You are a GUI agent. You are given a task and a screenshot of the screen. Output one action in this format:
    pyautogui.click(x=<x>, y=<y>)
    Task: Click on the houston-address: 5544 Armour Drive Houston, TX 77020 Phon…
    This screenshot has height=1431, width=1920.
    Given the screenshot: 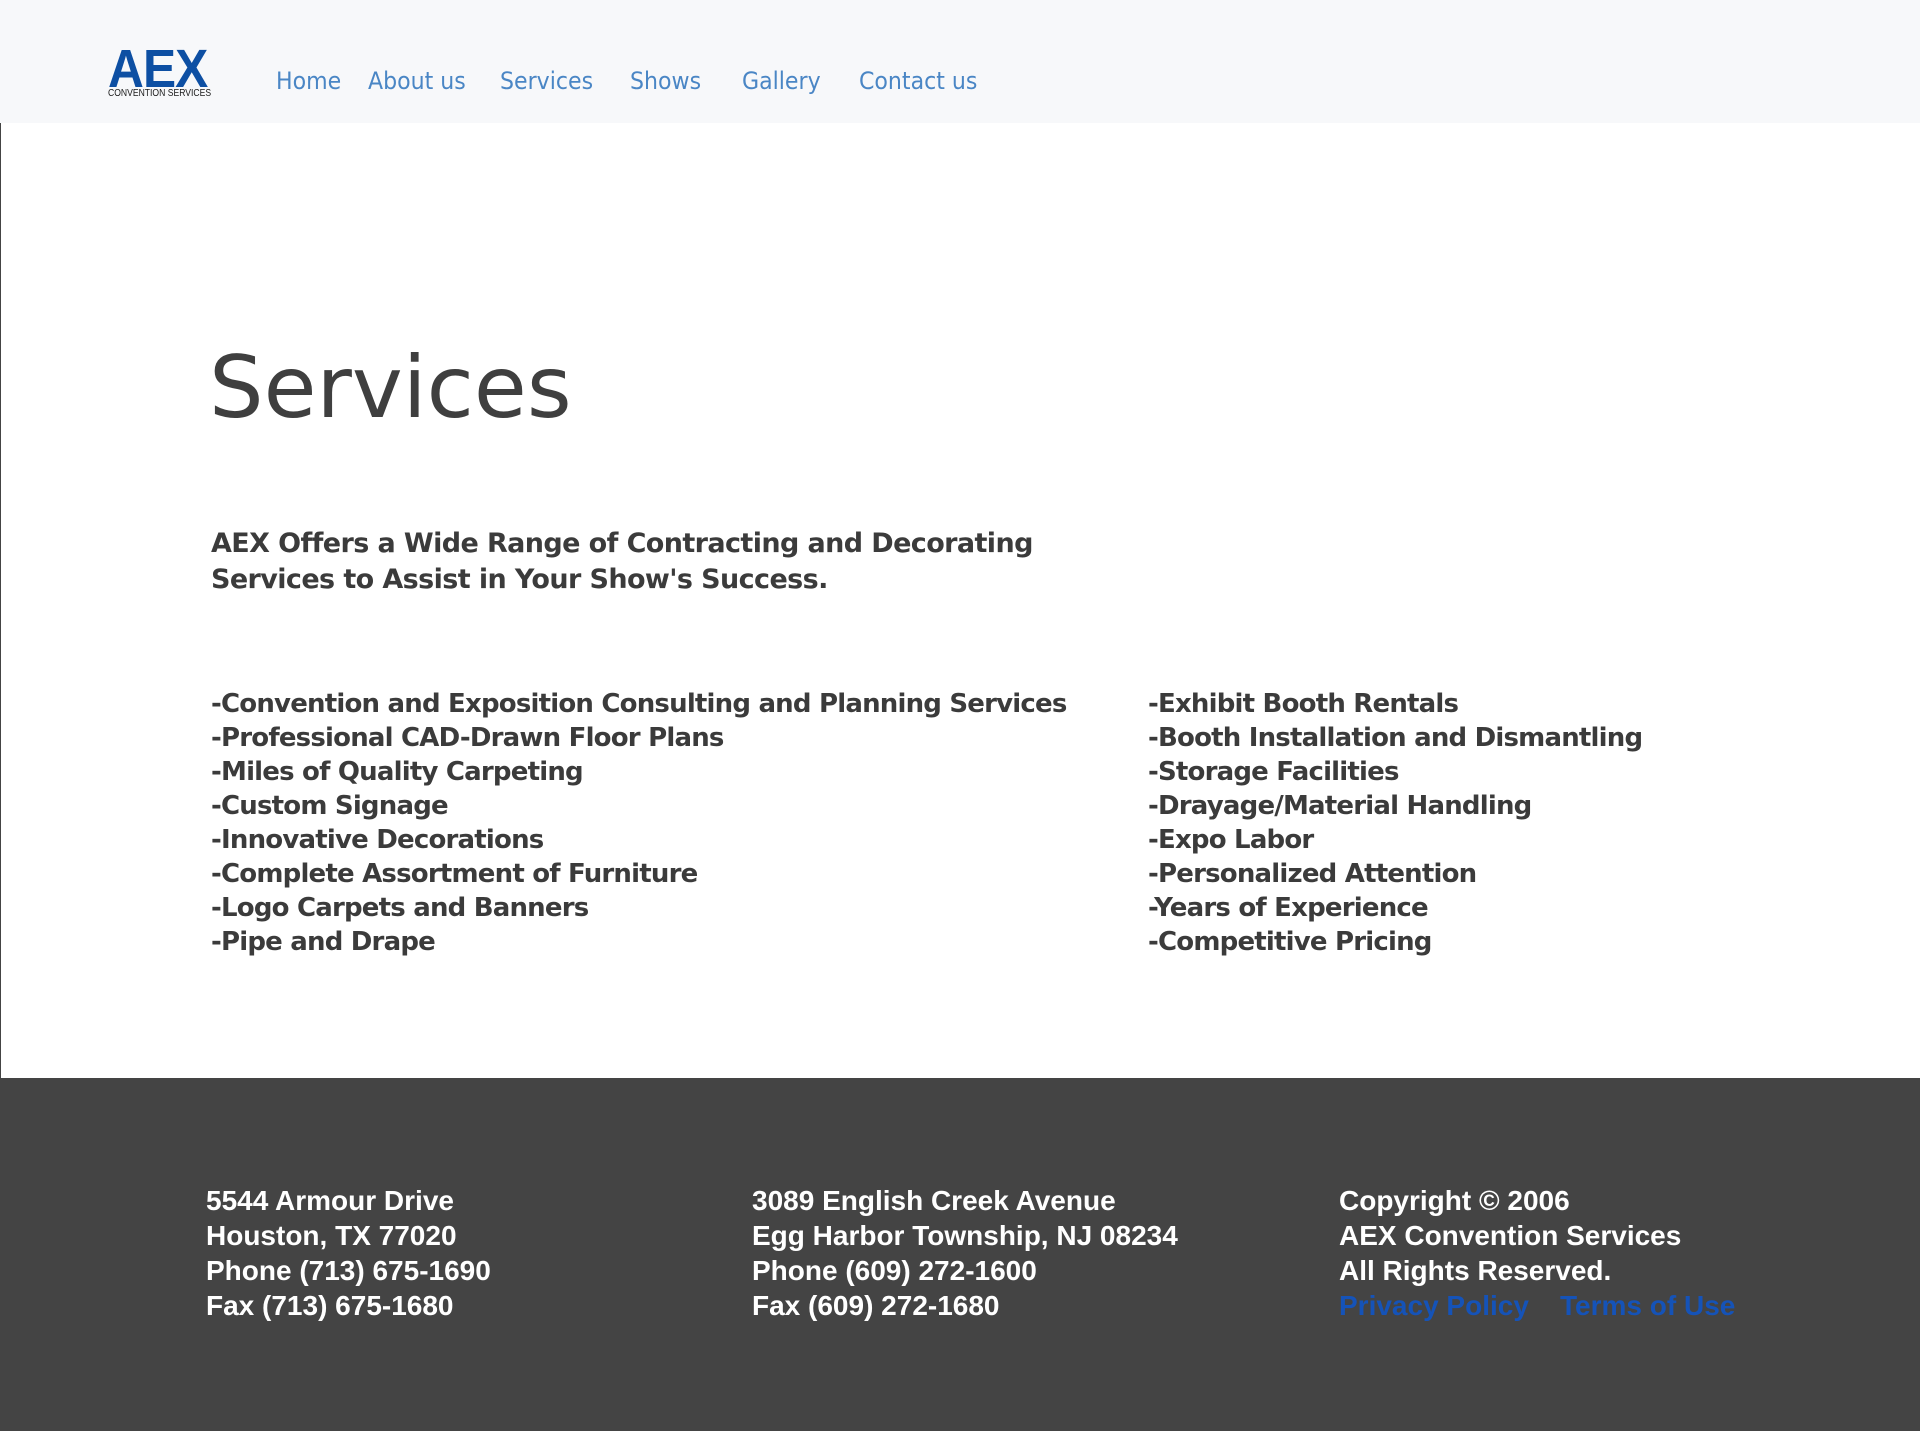 What is the action you would take?
    pyautogui.click(x=348, y=1253)
    